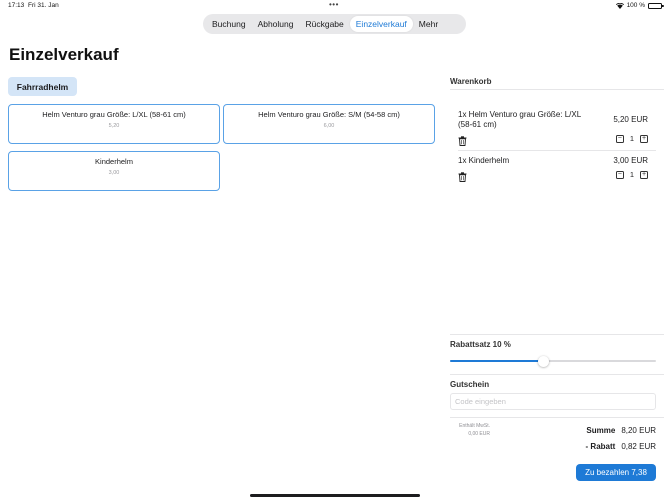 This screenshot has width=670, height=502. I want to click on discount-sum-value: 0,82 EUR, so click(638, 446).